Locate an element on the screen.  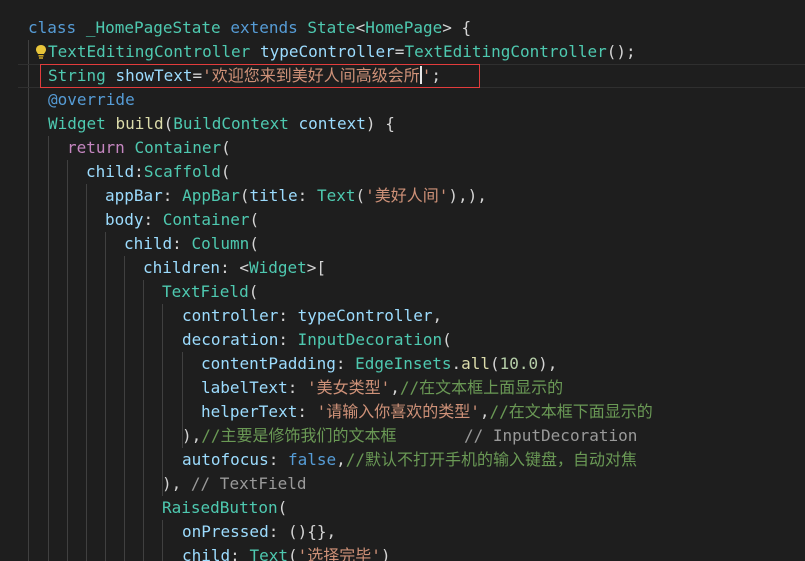
highlight-box is located at coordinates (260, 76).